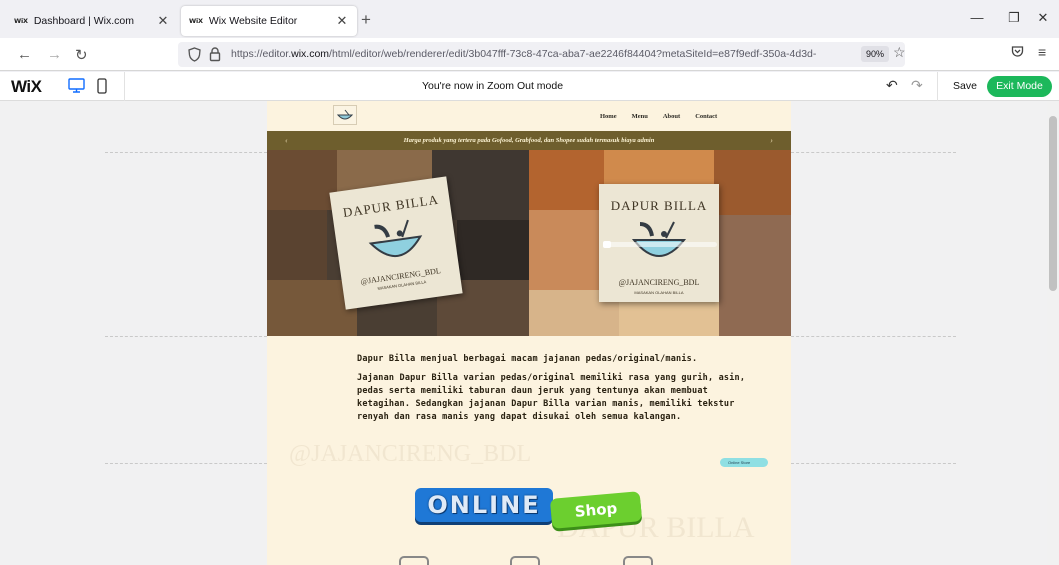 Image resolution: width=1059 pixels, height=565 pixels. I want to click on shopee-icon, so click(638, 560).